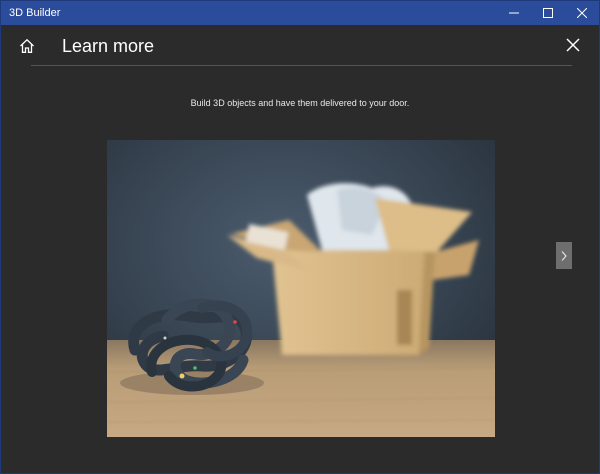 The height and width of the screenshot is (474, 600). I want to click on header-divider, so click(301, 65).